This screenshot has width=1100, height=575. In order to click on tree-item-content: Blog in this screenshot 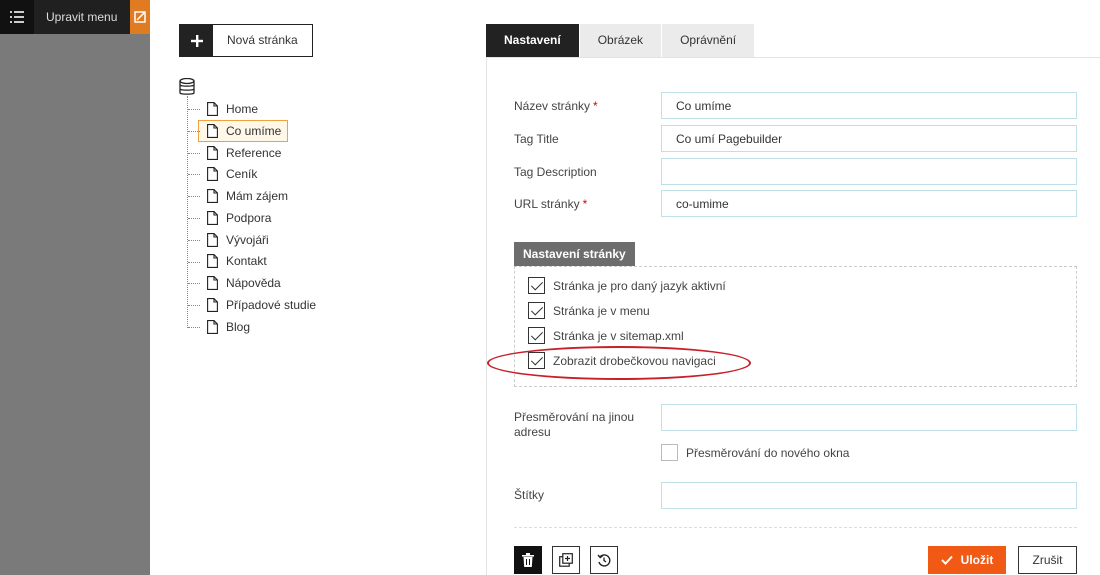, I will do `click(227, 327)`.